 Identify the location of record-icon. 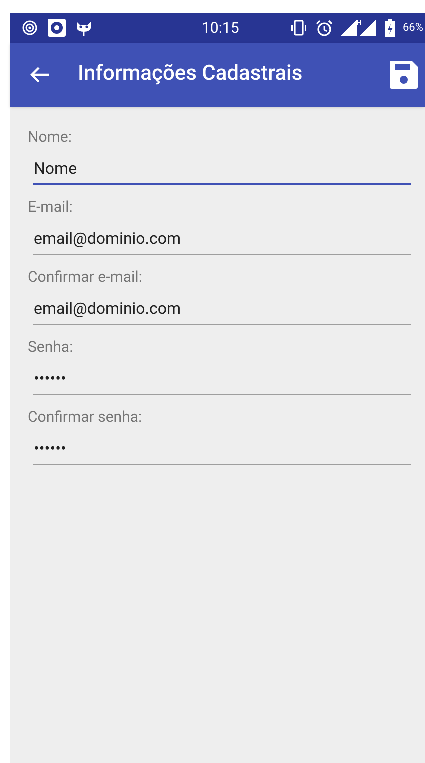
(57, 28).